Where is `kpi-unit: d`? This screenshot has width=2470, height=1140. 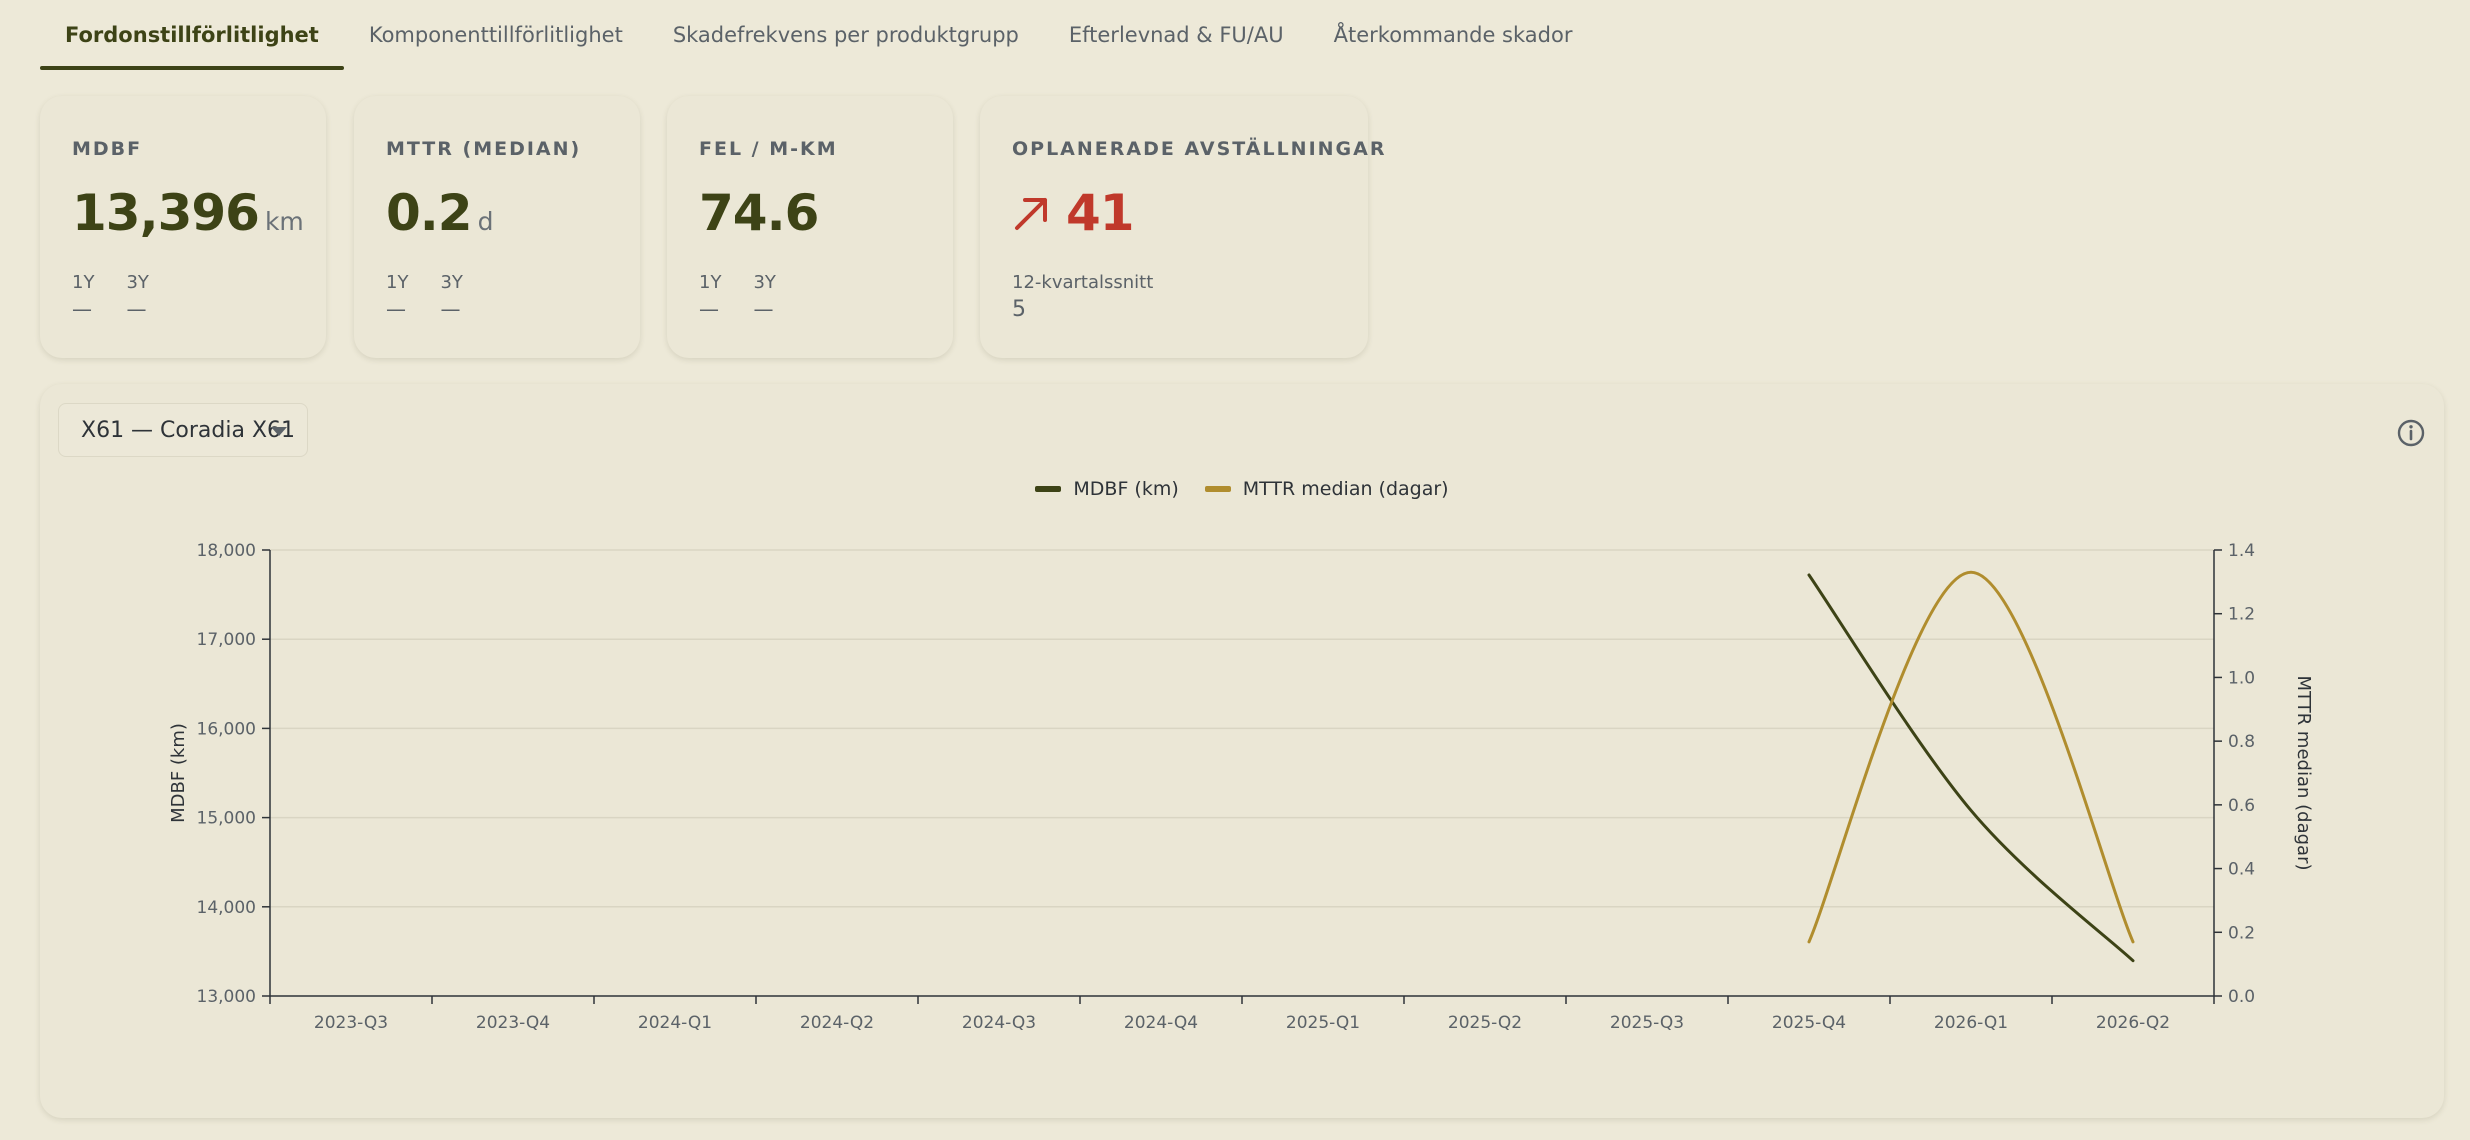
kpi-unit: d is located at coordinates (485, 221).